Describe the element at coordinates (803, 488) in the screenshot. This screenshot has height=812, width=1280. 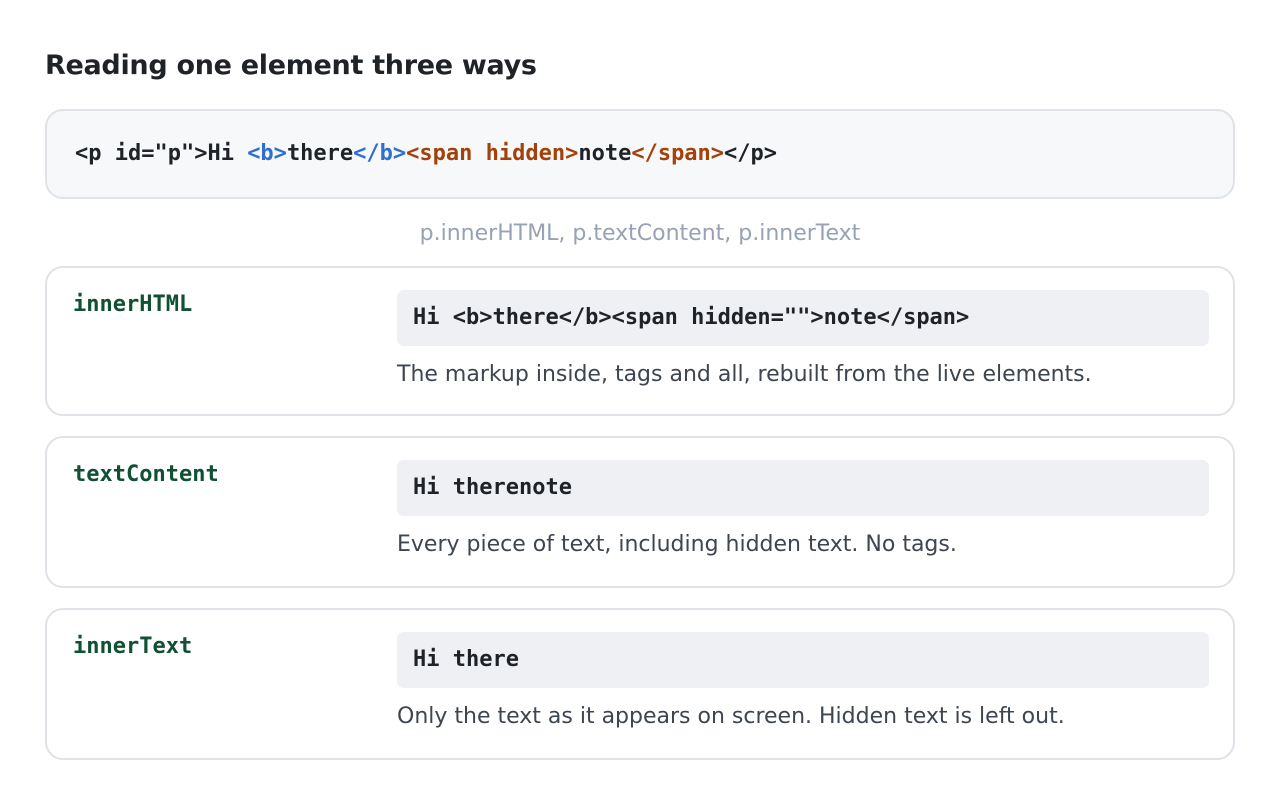
I see `property-result: Hi therenote` at that location.